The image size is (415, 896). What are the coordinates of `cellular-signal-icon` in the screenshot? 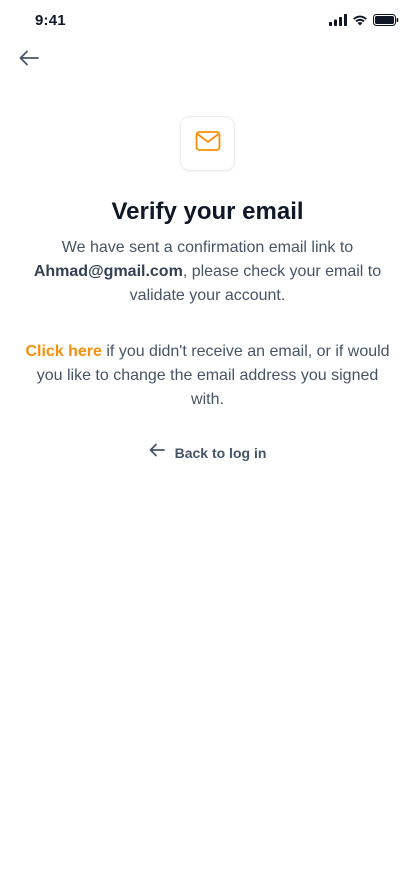 It's located at (338, 22).